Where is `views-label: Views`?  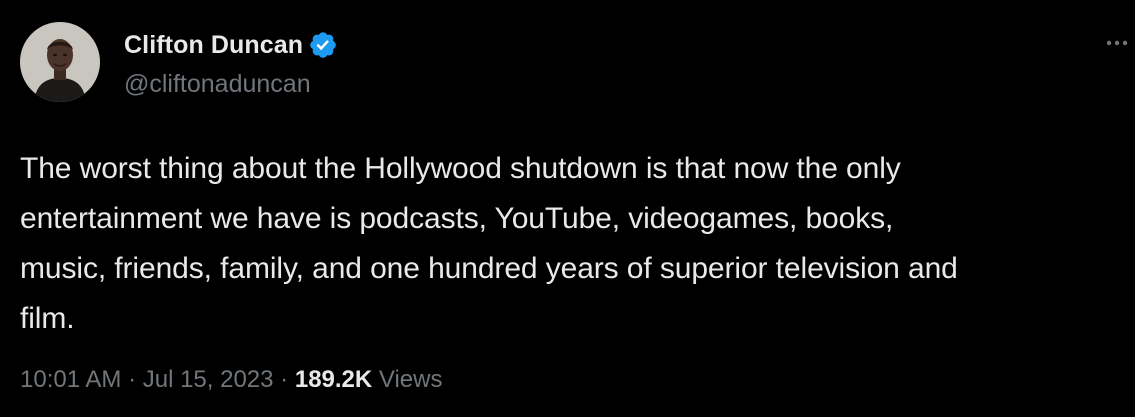
views-label: Views is located at coordinates (407, 379).